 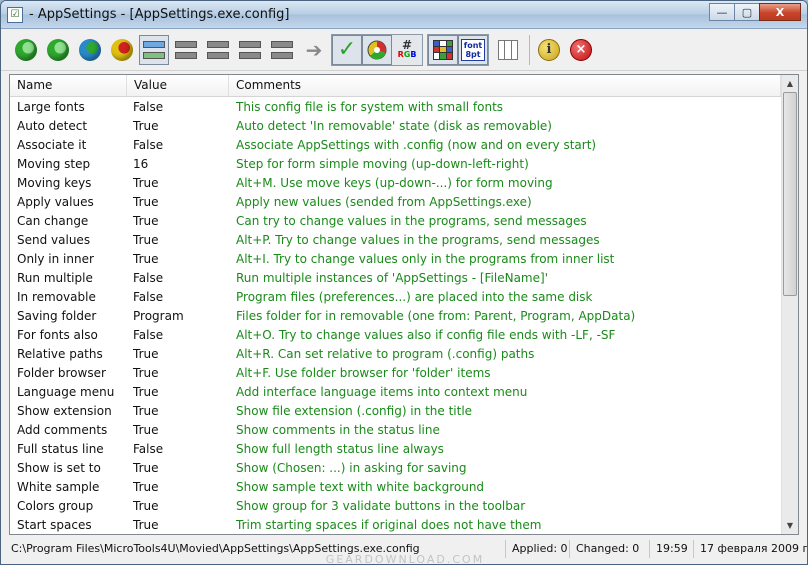 I want to click on validate-blue-button, so click(x=90, y=50).